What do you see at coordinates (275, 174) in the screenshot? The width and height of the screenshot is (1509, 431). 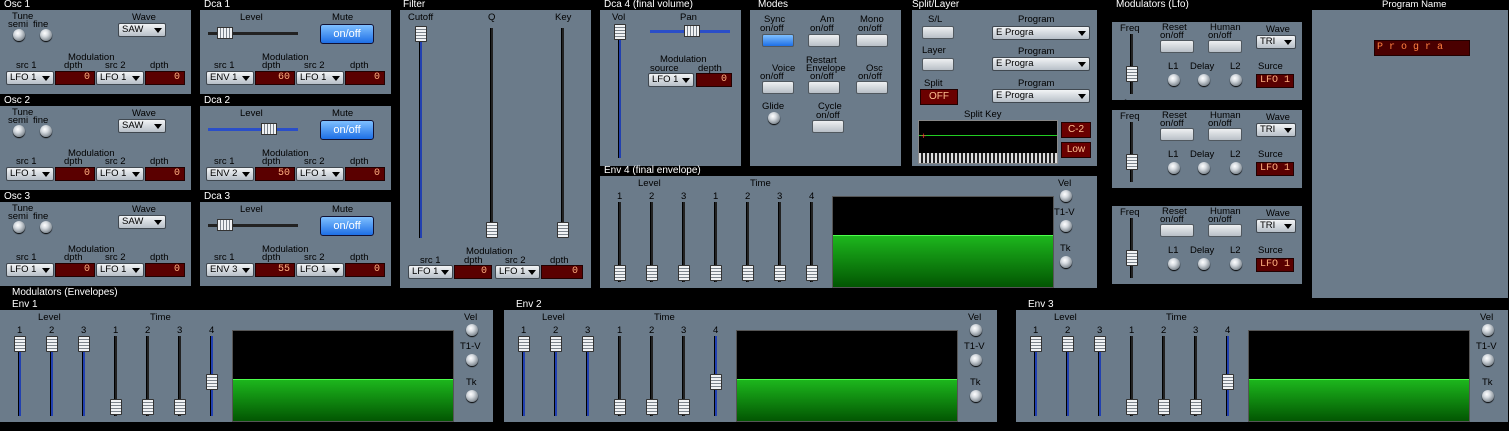 I see `dca-dpth1-value: 50` at bounding box center [275, 174].